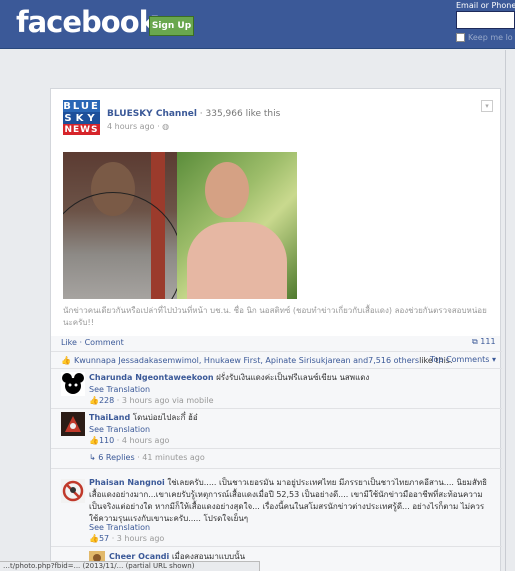  What do you see at coordinates (475, 341) in the screenshot?
I see `share-icon: ⧉` at bounding box center [475, 341].